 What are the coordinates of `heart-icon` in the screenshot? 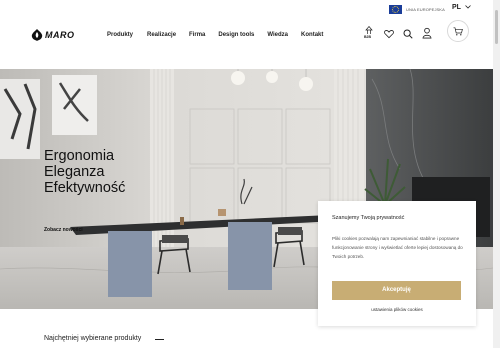 It's located at (389, 34).